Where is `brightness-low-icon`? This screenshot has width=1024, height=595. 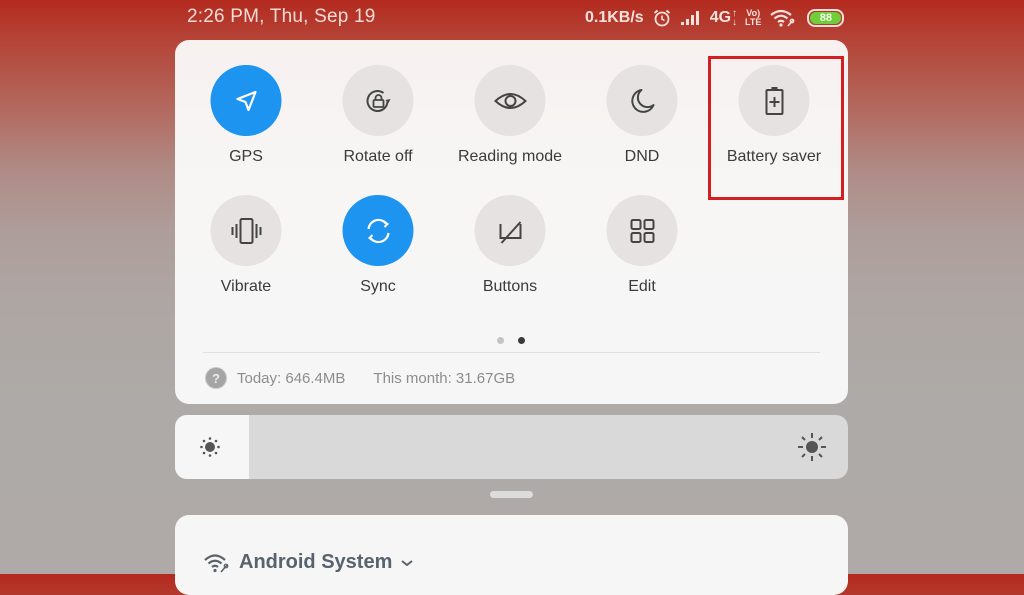
brightness-low-icon is located at coordinates (210, 447).